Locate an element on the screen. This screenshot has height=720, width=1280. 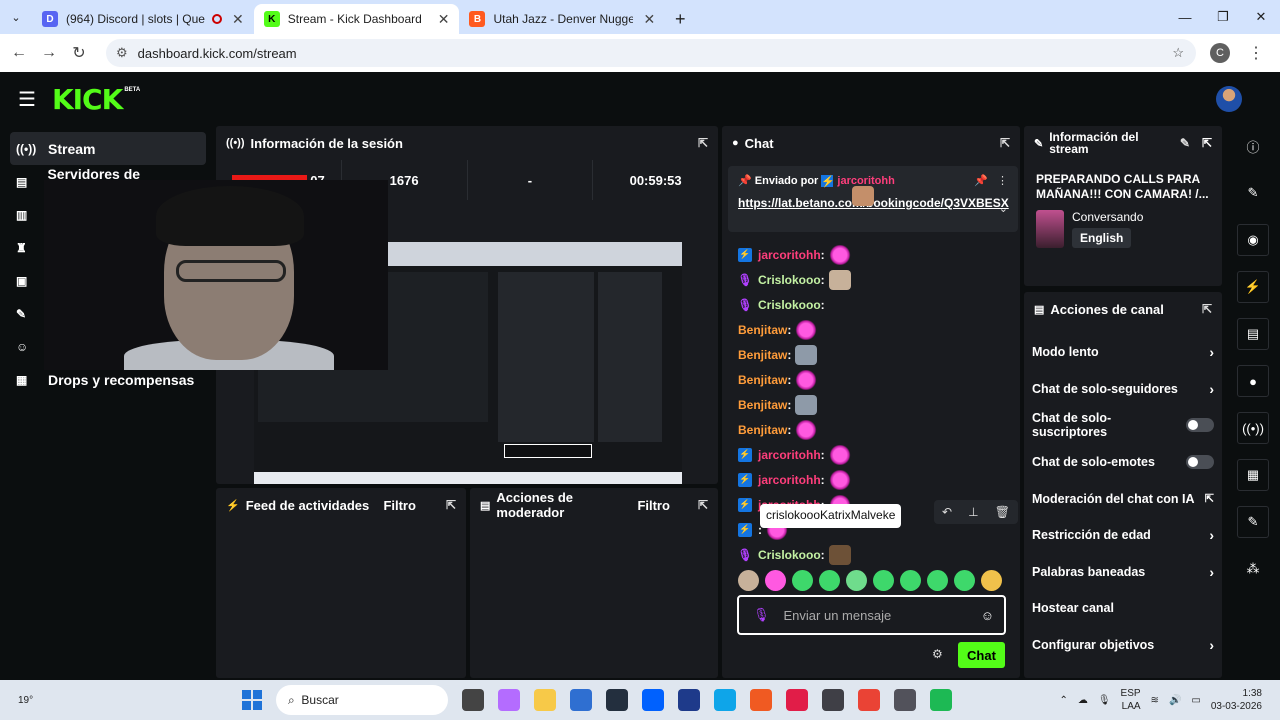
emote-shades is located at coordinates (839, 554).